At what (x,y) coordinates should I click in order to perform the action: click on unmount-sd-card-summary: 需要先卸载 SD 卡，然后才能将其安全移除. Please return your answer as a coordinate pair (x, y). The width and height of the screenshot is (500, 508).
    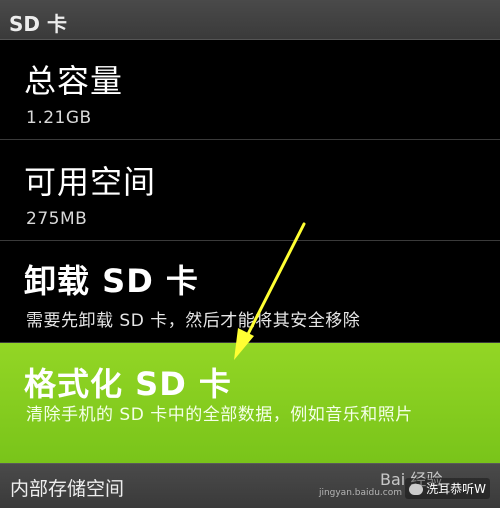
    Looking at the image, I should click on (193, 321).